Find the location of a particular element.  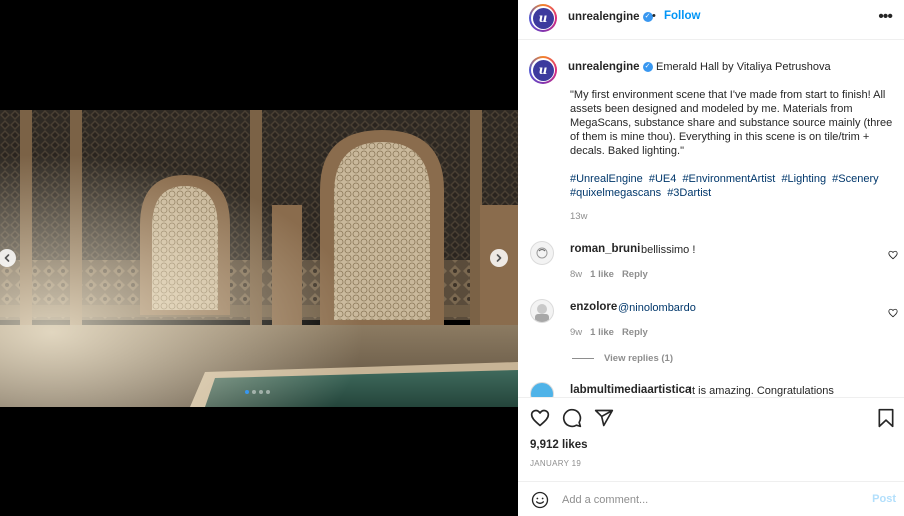

replies-divider is located at coordinates (583, 358).